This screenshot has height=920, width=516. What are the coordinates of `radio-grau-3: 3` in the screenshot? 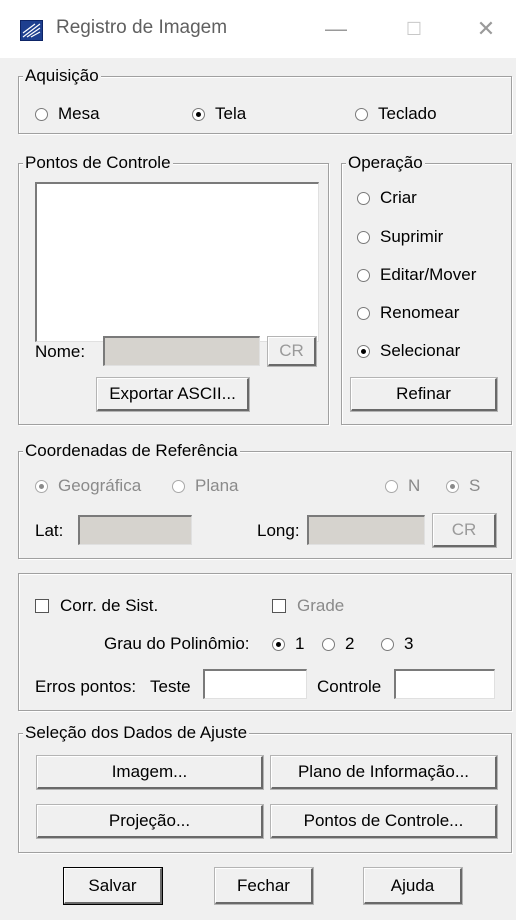 It's located at (397, 644).